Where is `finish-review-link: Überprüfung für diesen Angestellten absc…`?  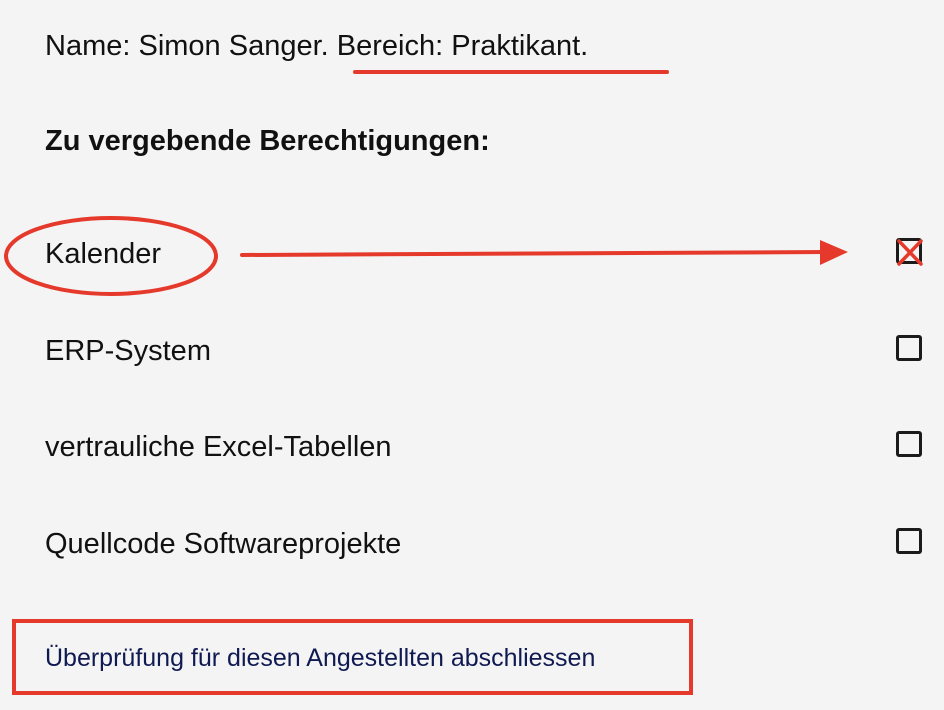 finish-review-link: Überprüfung für diesen Angestellten absc… is located at coordinates (320, 658).